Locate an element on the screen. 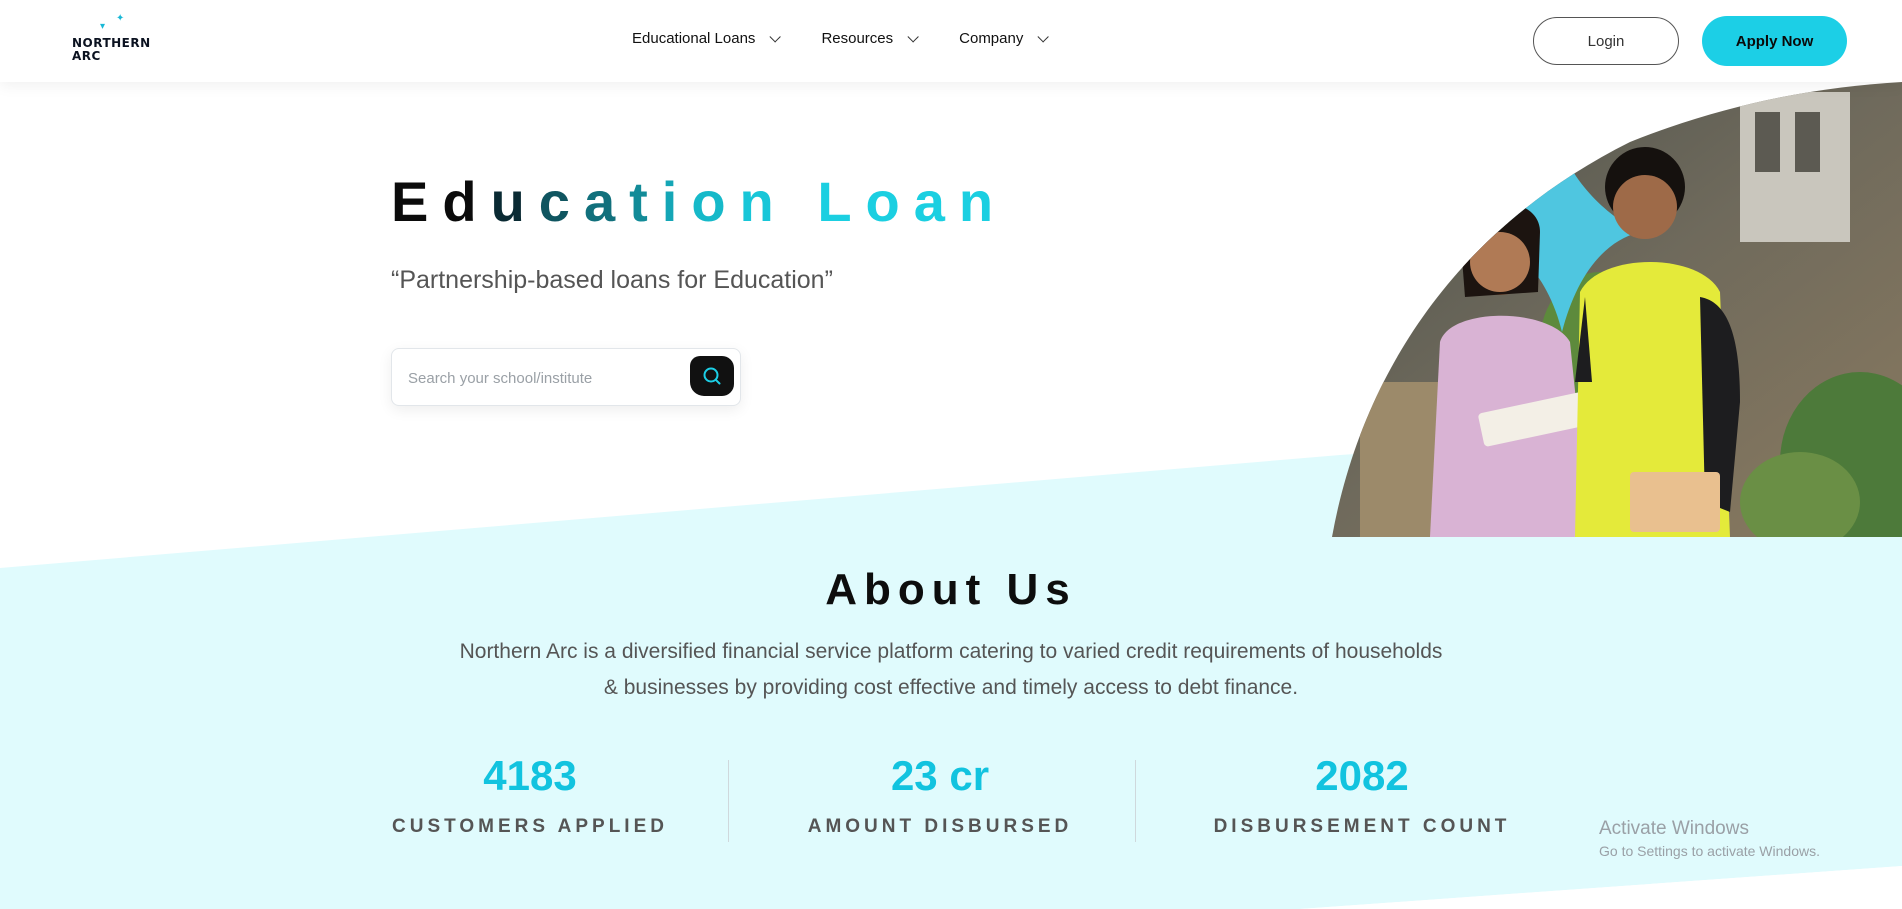 The image size is (1902, 909). nav-label: Resources is located at coordinates (857, 38).